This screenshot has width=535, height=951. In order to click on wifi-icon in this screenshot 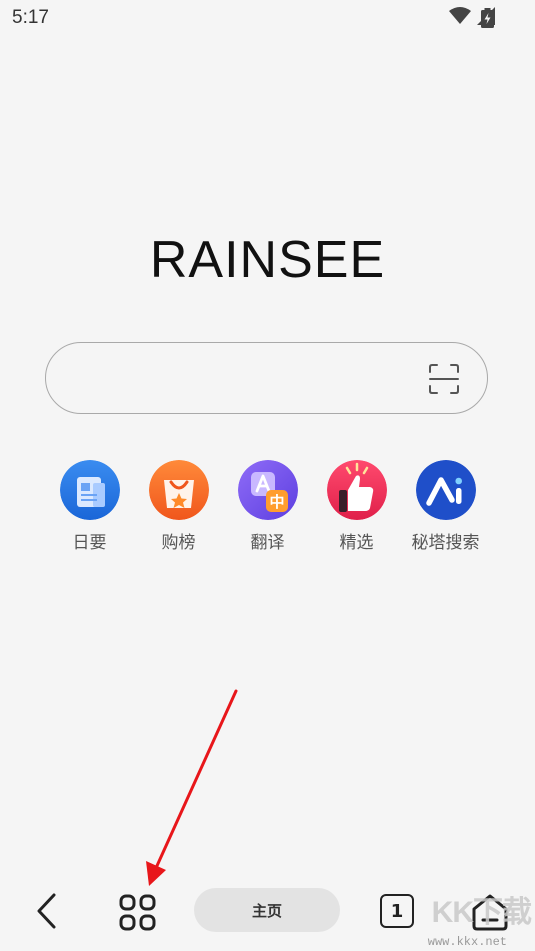, I will do `click(460, 15)`.